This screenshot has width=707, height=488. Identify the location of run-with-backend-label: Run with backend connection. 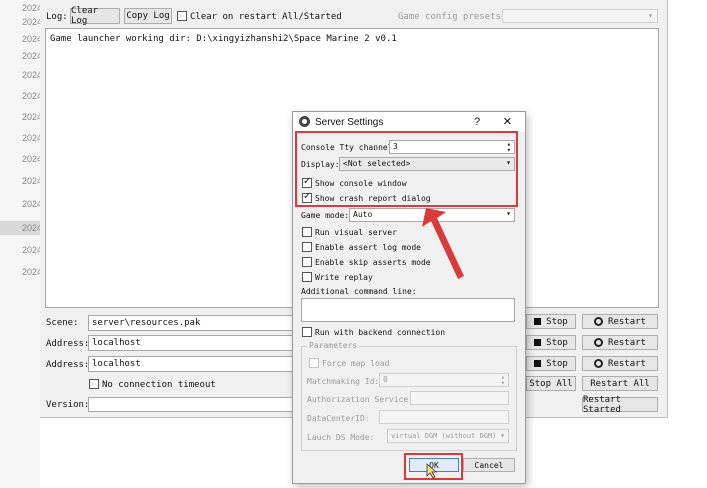
(380, 332).